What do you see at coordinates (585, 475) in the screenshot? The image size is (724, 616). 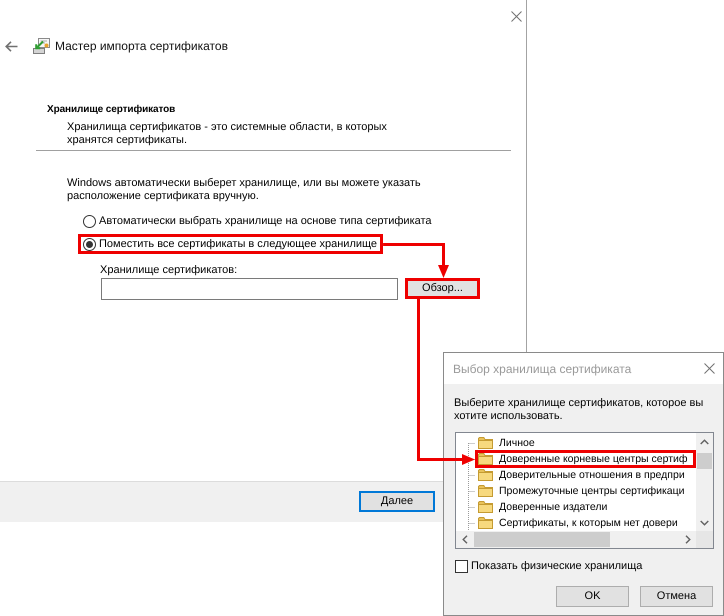 I see `store-item: Доверительные отношения в предпри` at bounding box center [585, 475].